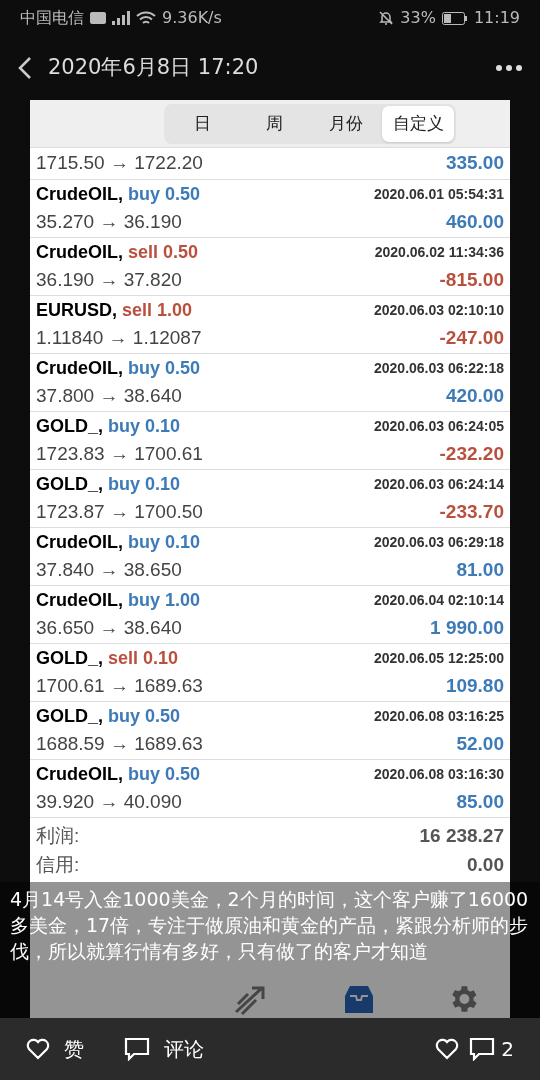 The height and width of the screenshot is (1080, 540). What do you see at coordinates (119, 453) in the screenshot?
I see `price-range: 1723.83 → 1700.61` at bounding box center [119, 453].